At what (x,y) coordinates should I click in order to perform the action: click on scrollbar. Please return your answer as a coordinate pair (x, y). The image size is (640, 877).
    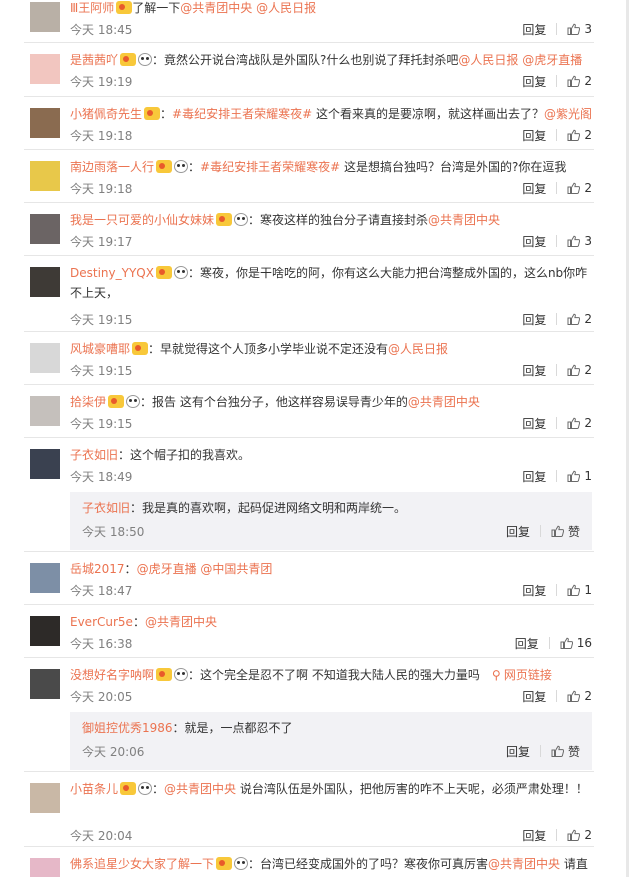
    Looking at the image, I should click on (627, 438).